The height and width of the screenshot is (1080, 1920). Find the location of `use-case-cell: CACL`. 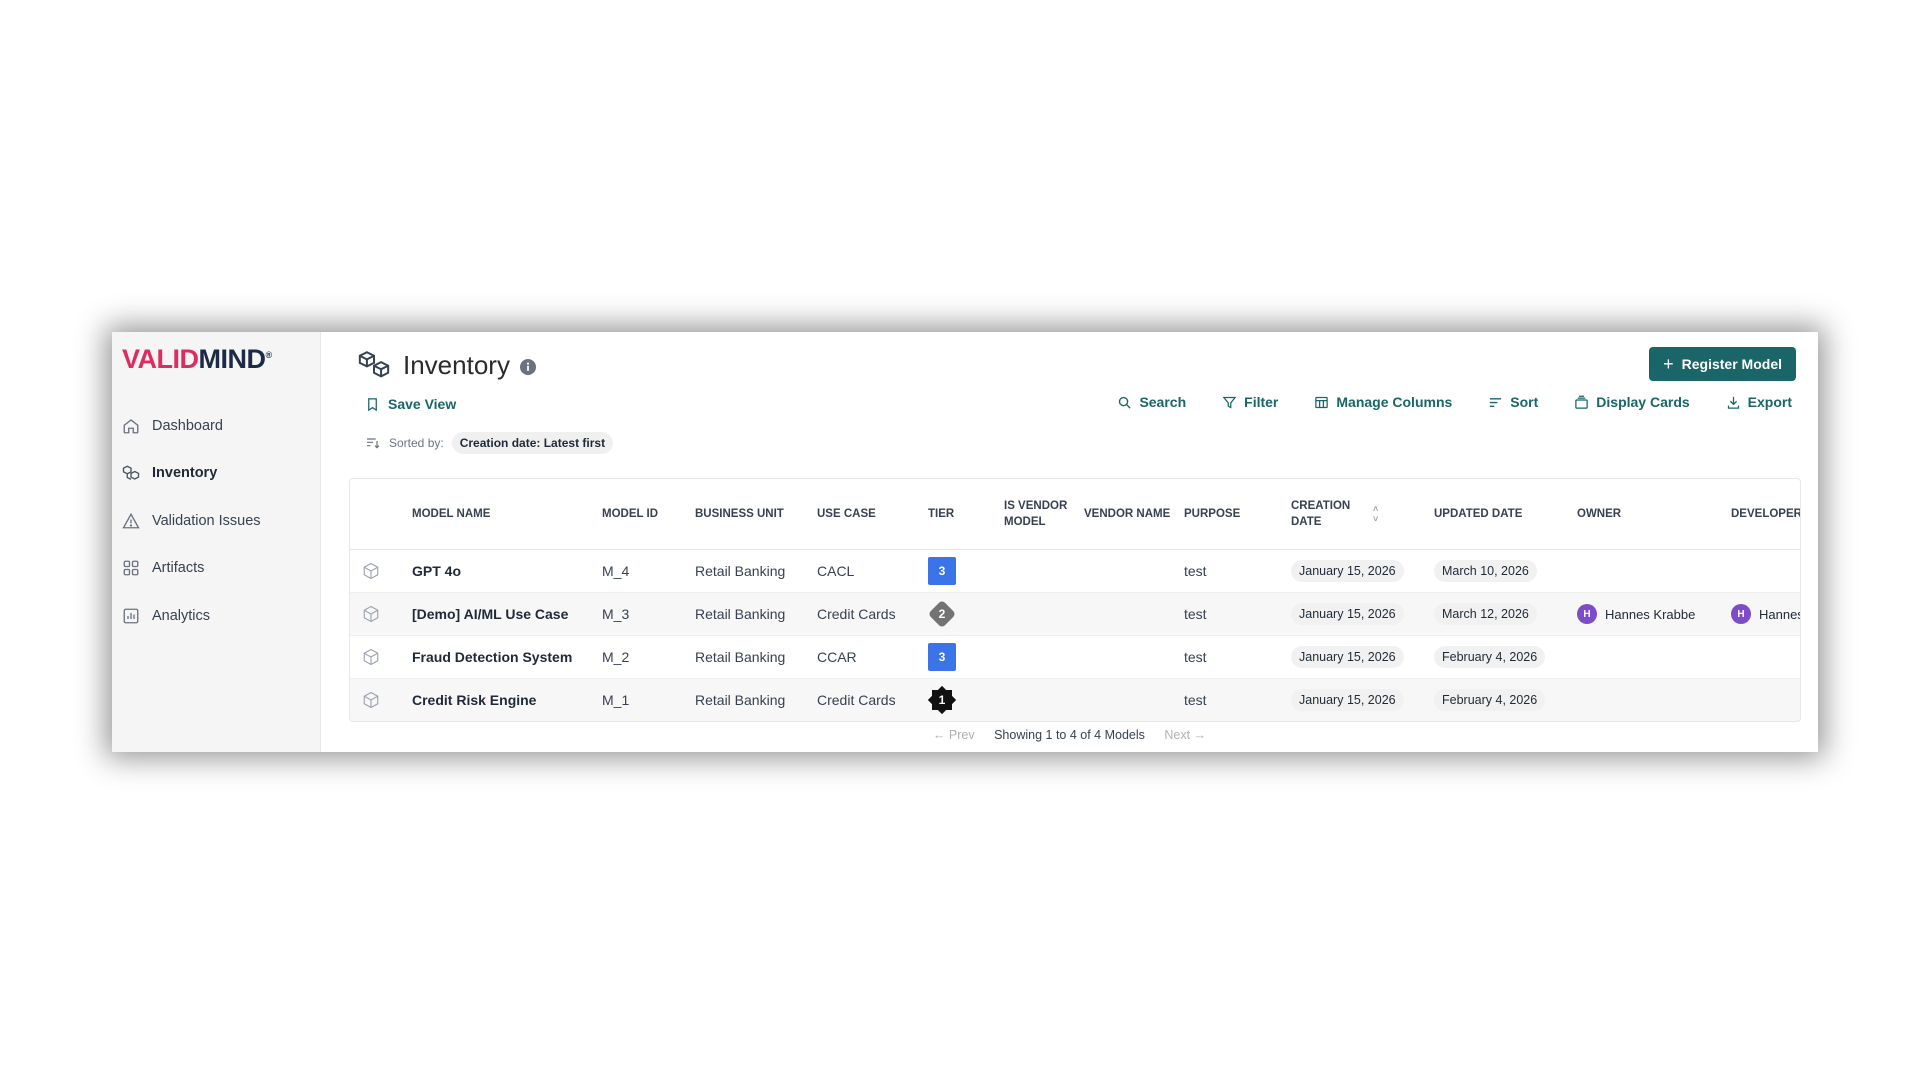

use-case-cell: CACL is located at coordinates (866, 571).